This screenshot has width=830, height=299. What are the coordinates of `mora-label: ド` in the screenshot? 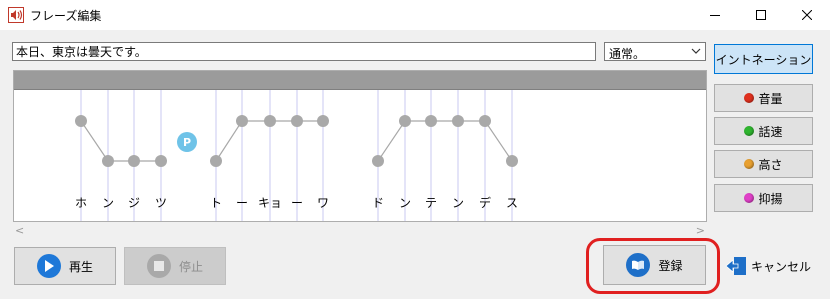 It's located at (378, 203).